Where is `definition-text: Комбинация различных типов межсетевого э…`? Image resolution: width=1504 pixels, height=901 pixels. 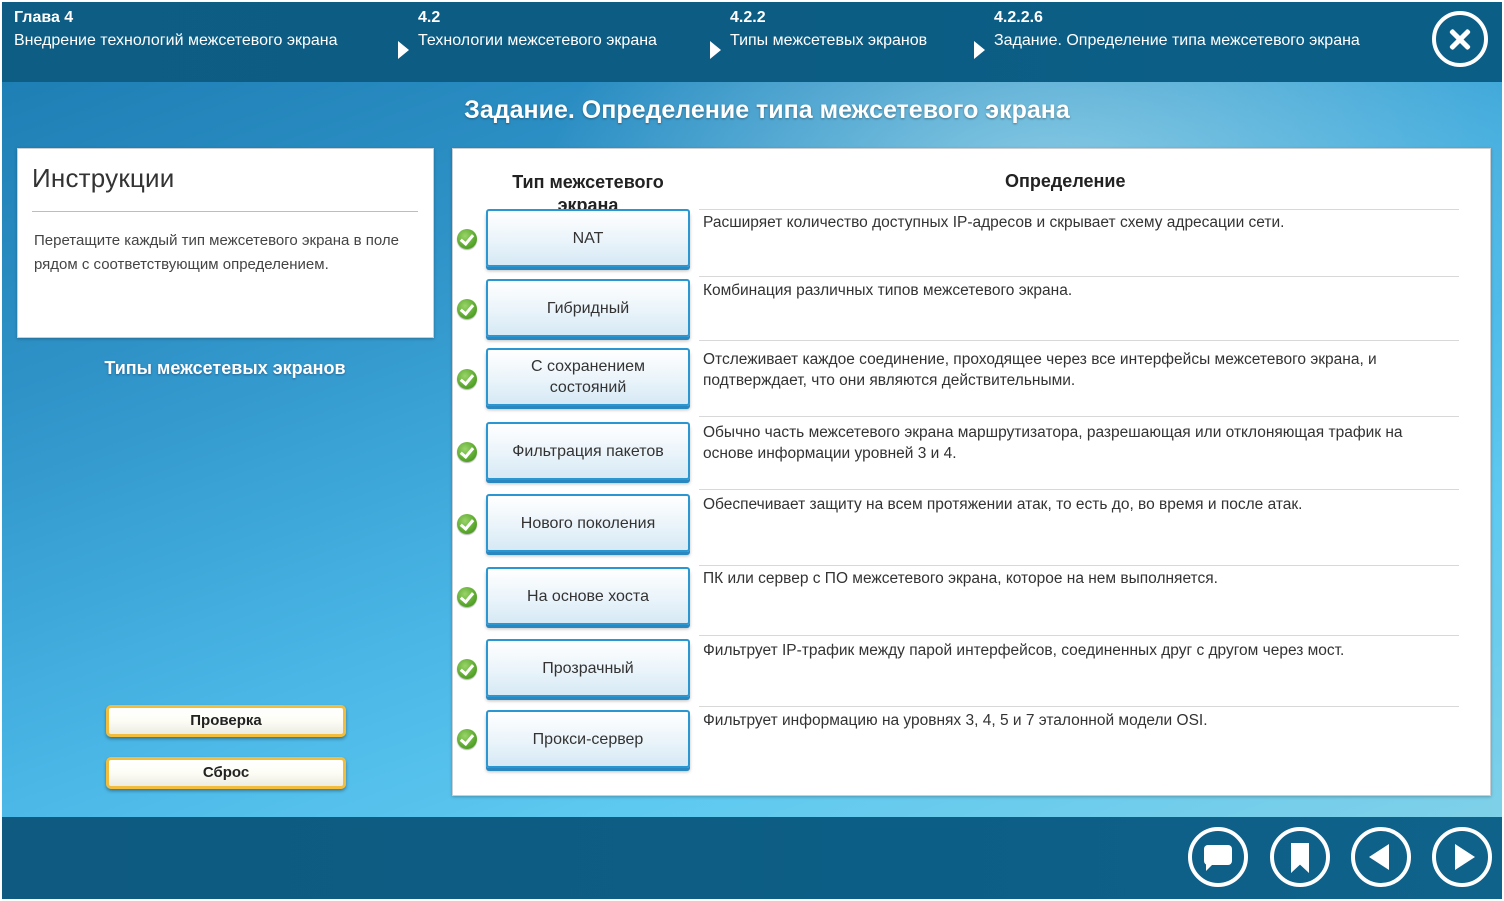 definition-text: Комбинация различных типов межсетевого э… is located at coordinates (888, 290).